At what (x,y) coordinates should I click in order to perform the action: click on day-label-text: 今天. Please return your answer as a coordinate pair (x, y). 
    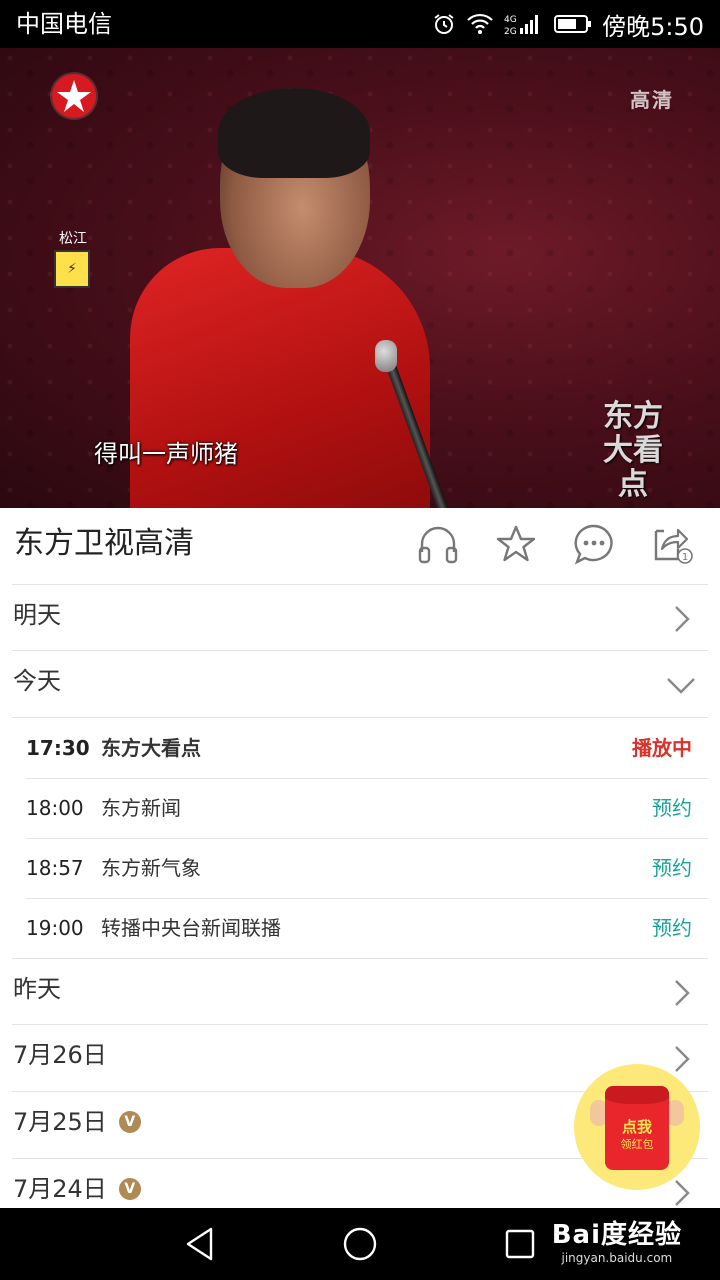
    Looking at the image, I should click on (37, 681).